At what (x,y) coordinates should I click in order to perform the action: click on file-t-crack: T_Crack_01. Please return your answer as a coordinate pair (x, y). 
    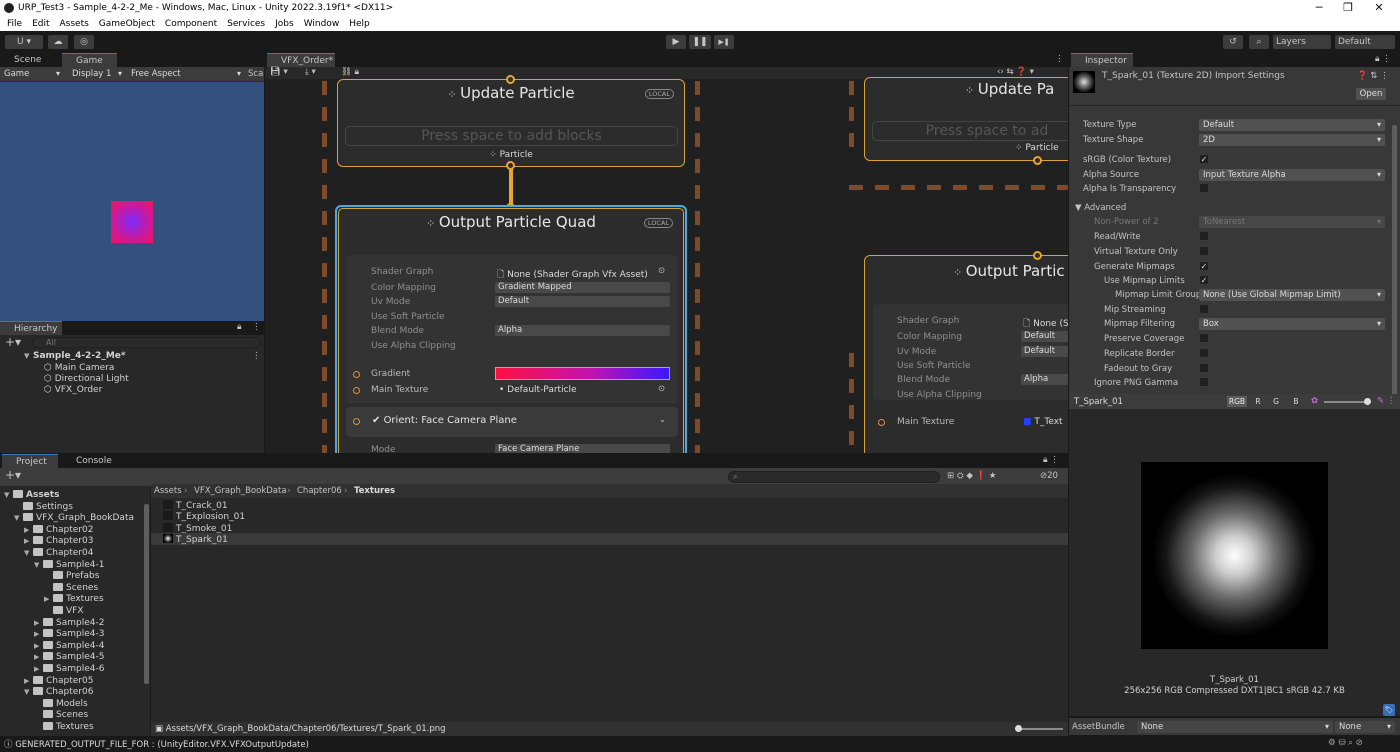
    Looking at the image, I should click on (195, 505).